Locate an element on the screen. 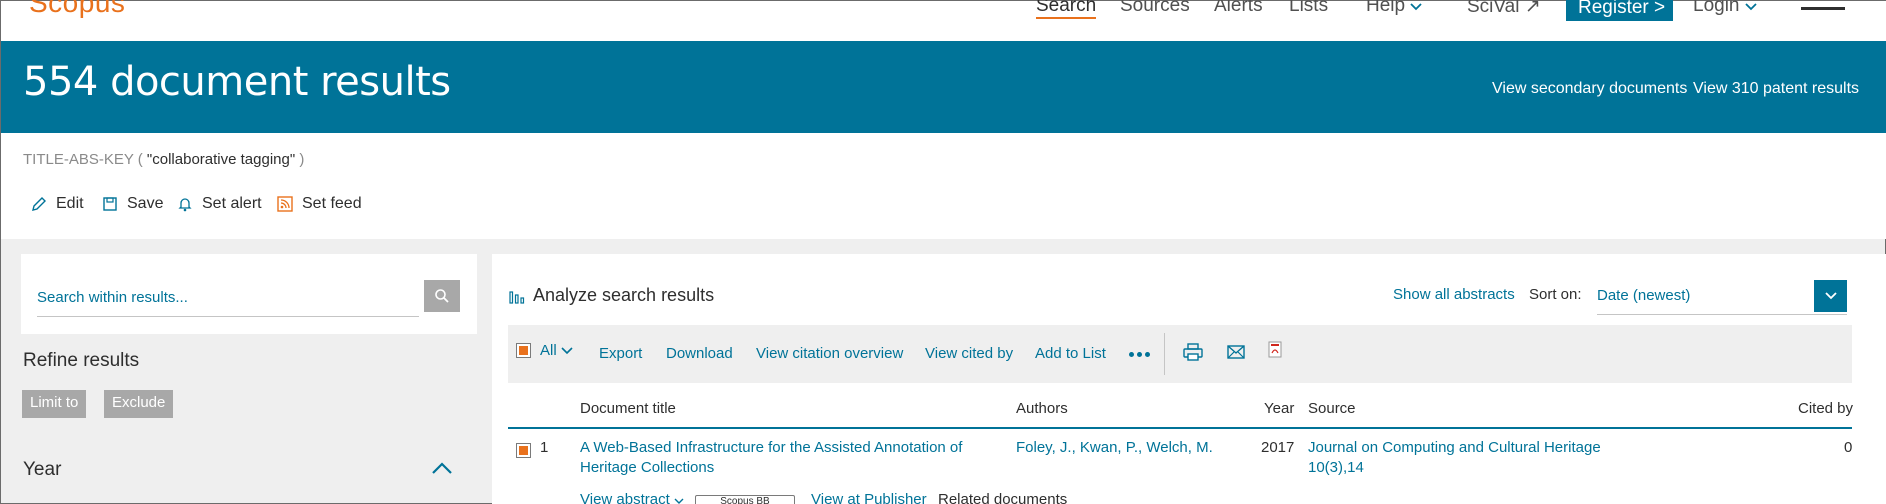  set-feed-button: Set feed is located at coordinates (319, 204).